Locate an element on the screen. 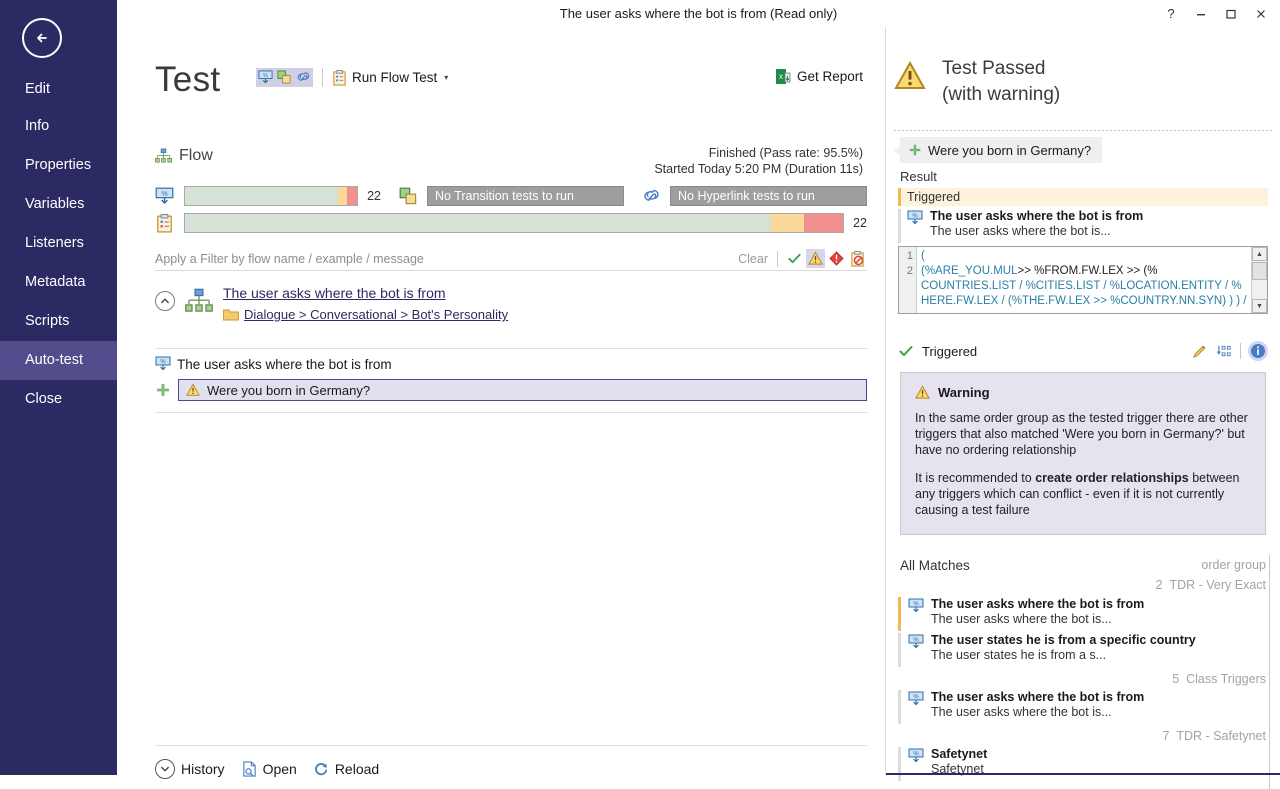  get-report-button: x Get Report is located at coordinates (819, 76).